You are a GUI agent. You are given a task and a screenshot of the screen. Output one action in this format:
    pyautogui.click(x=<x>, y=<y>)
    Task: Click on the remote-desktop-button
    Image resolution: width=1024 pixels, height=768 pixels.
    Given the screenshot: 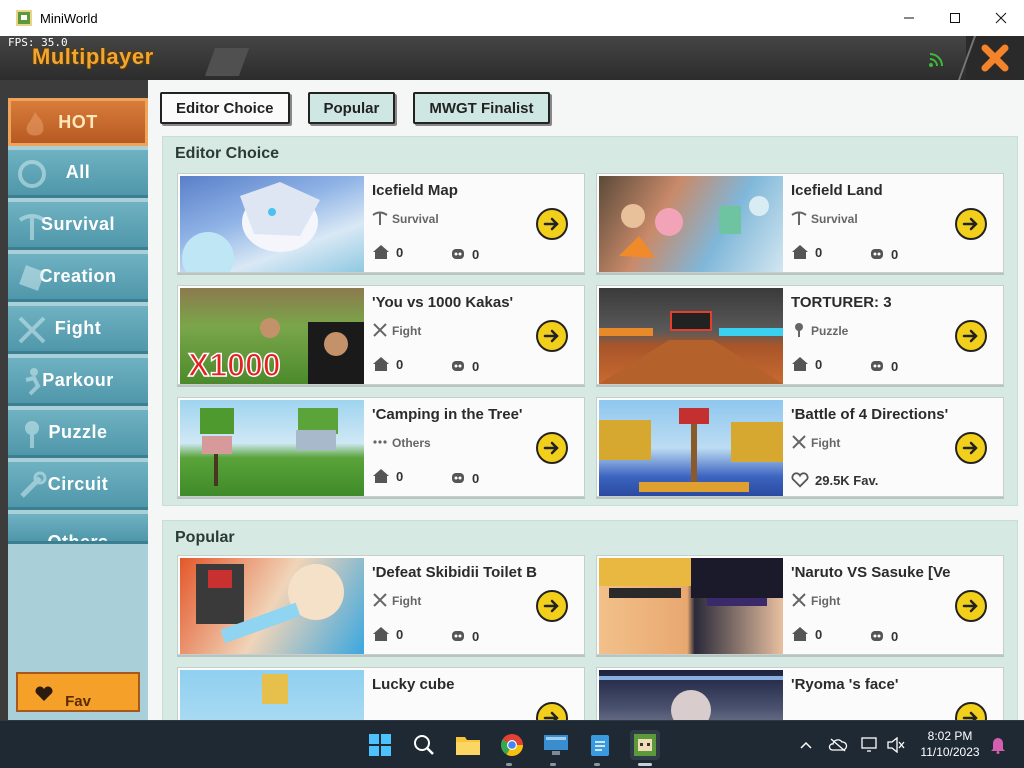 What is the action you would take?
    pyautogui.click(x=556, y=745)
    